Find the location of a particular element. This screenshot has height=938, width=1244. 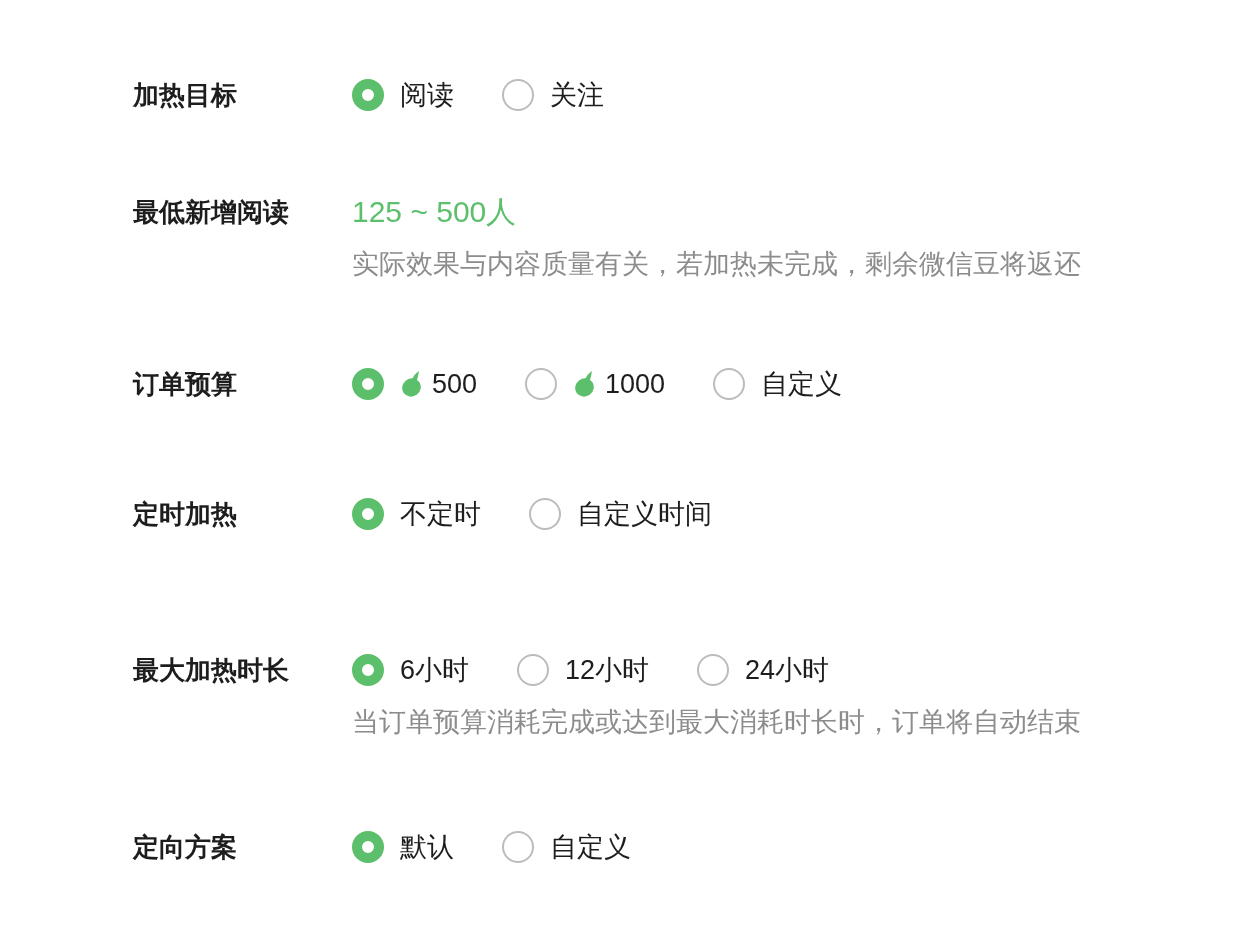

radio-option: 关注 is located at coordinates (553, 95).